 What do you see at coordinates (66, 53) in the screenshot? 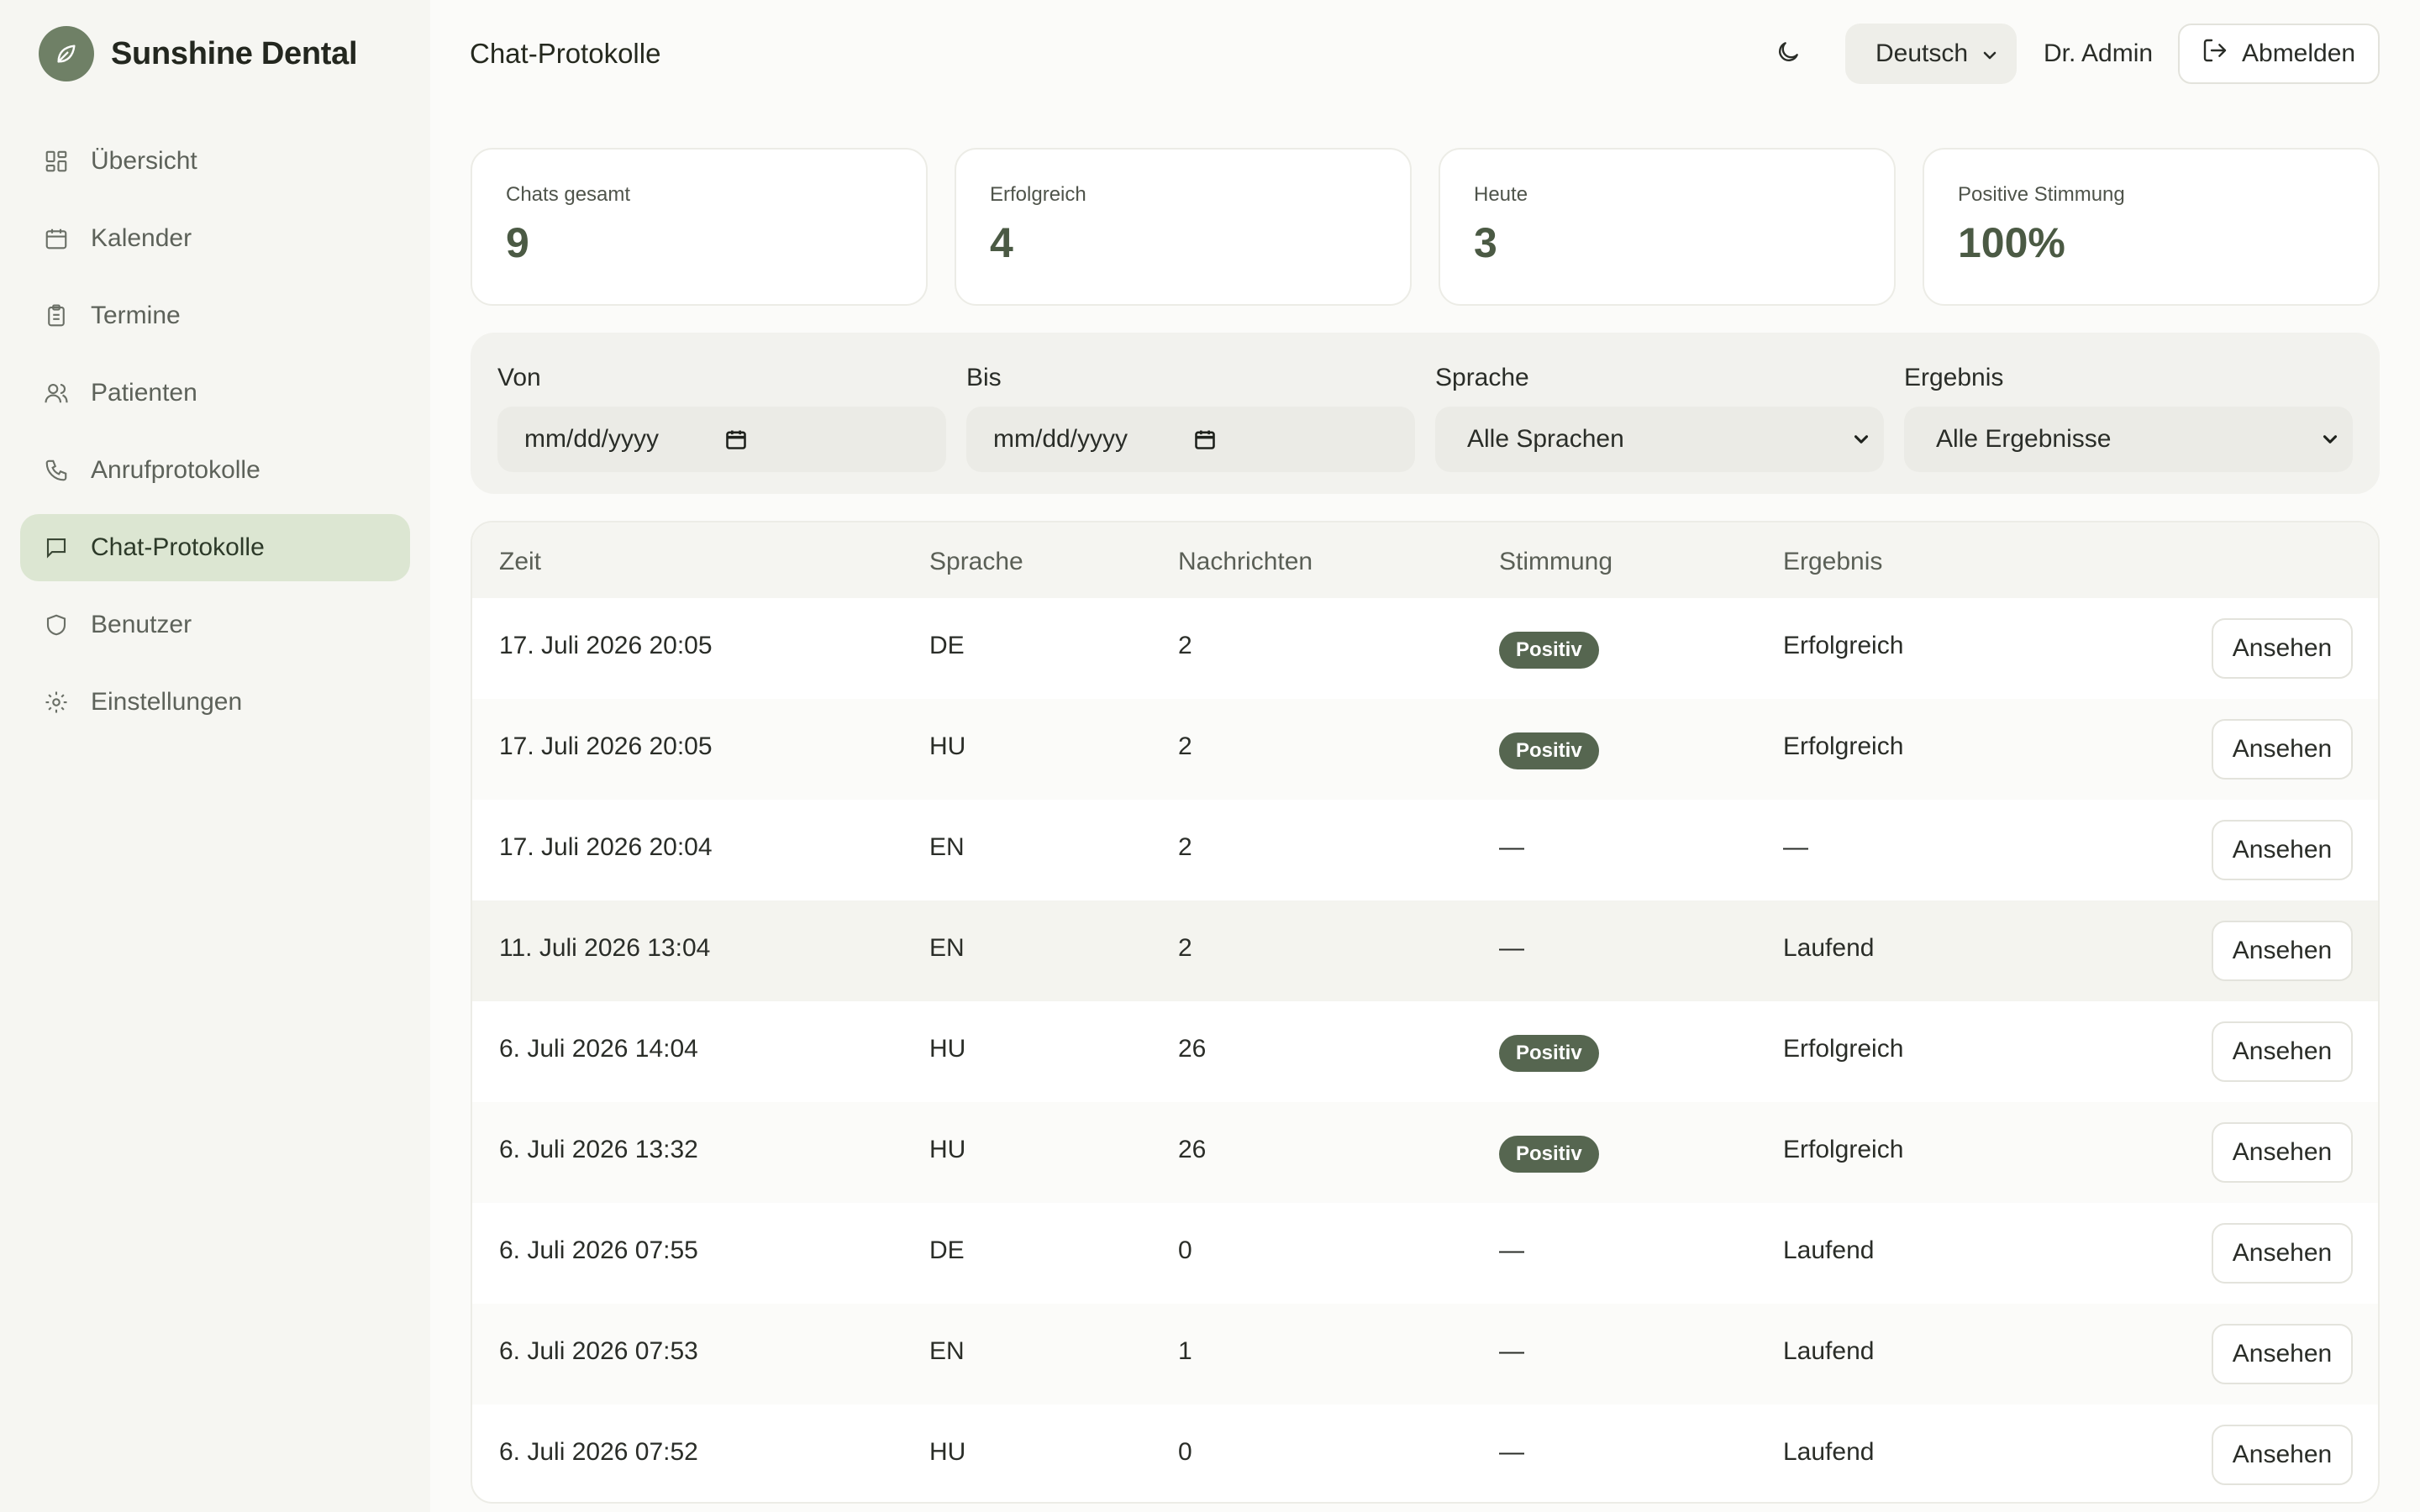
I see `leaf-icon` at bounding box center [66, 53].